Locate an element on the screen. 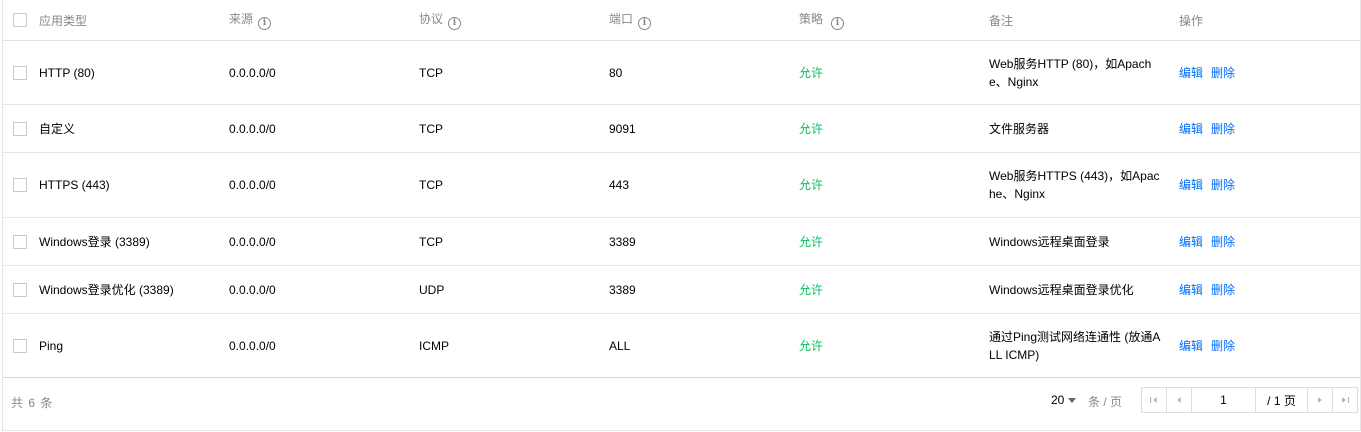  next-page-icon is located at coordinates (1319, 400).